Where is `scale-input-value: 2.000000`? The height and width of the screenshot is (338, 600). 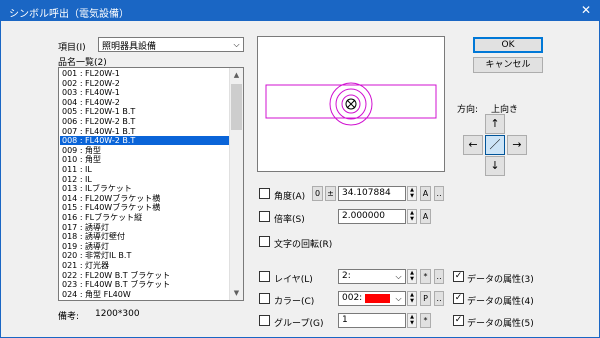
scale-input-value: 2.000000 is located at coordinates (363, 216).